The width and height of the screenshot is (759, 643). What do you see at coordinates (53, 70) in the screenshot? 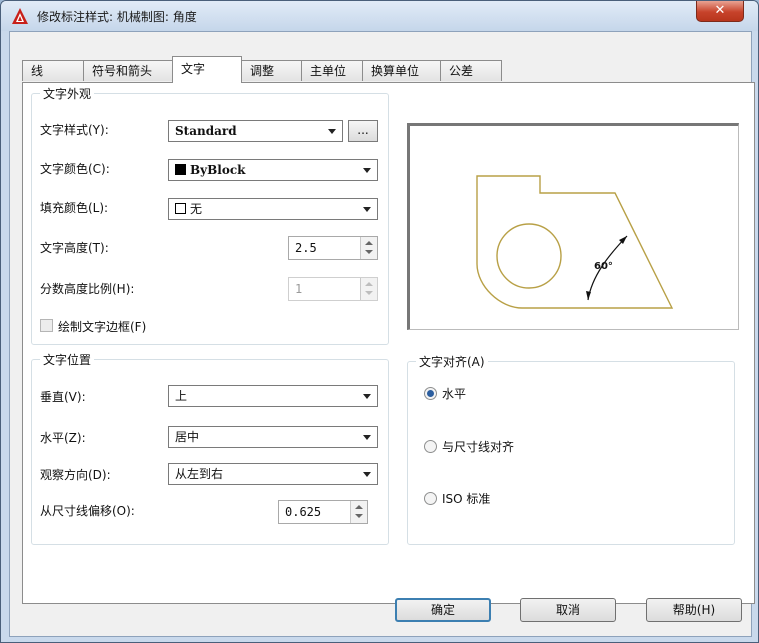
I see `tab-lines: 线` at bounding box center [53, 70].